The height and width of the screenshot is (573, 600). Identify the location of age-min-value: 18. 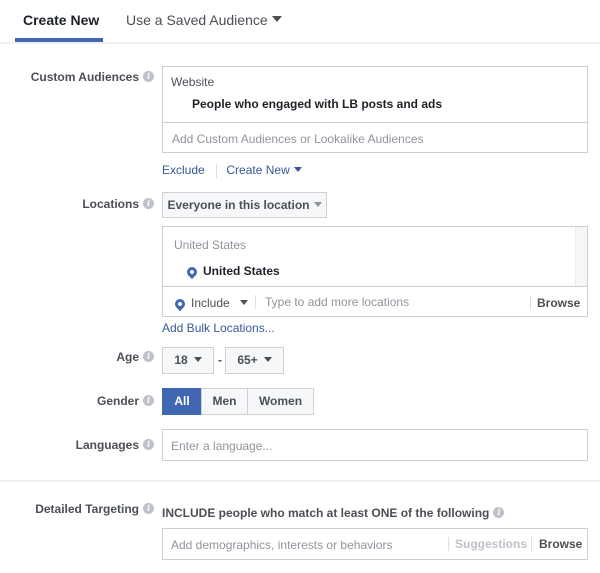
(181, 360).